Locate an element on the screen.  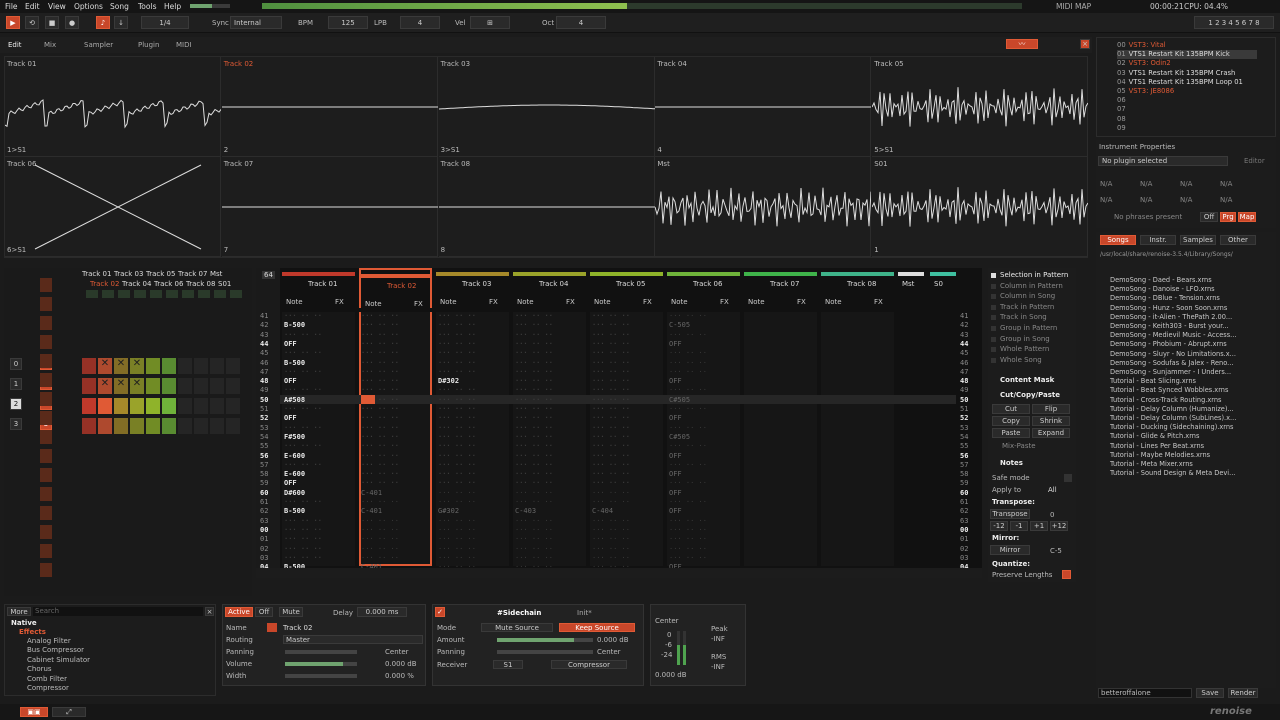
sequence-slot: 2 is located at coordinates (16, 404).